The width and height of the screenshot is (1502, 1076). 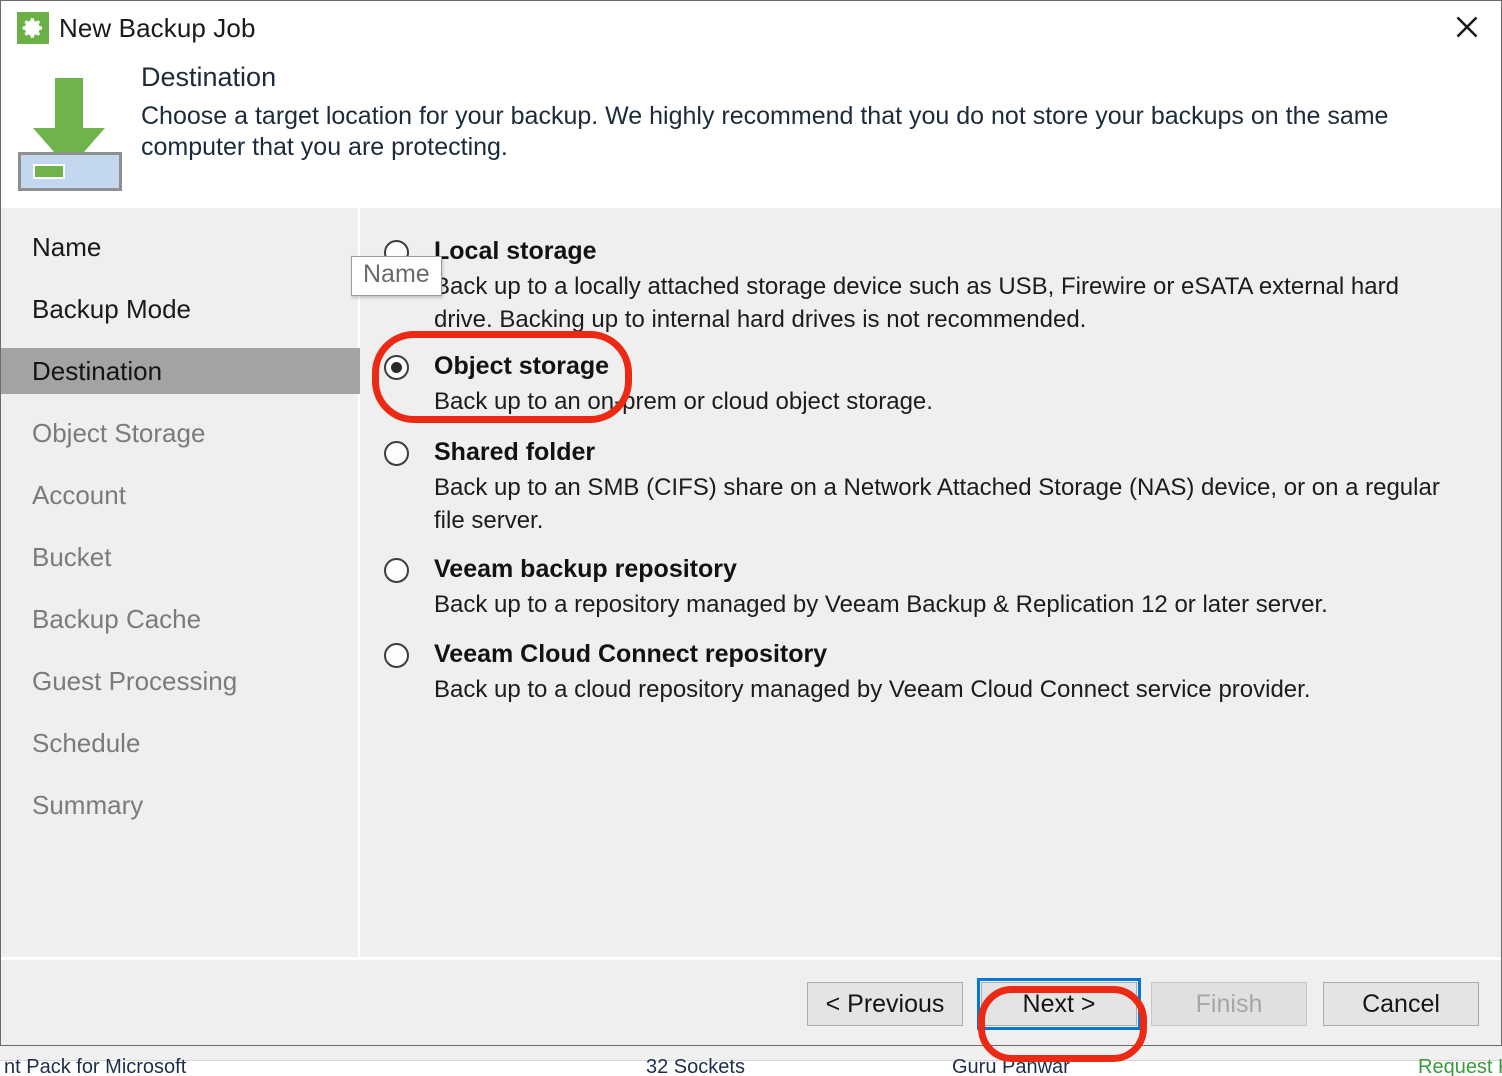 I want to click on sidebar-item-guest-processing: Guest Processing, so click(x=180, y=681).